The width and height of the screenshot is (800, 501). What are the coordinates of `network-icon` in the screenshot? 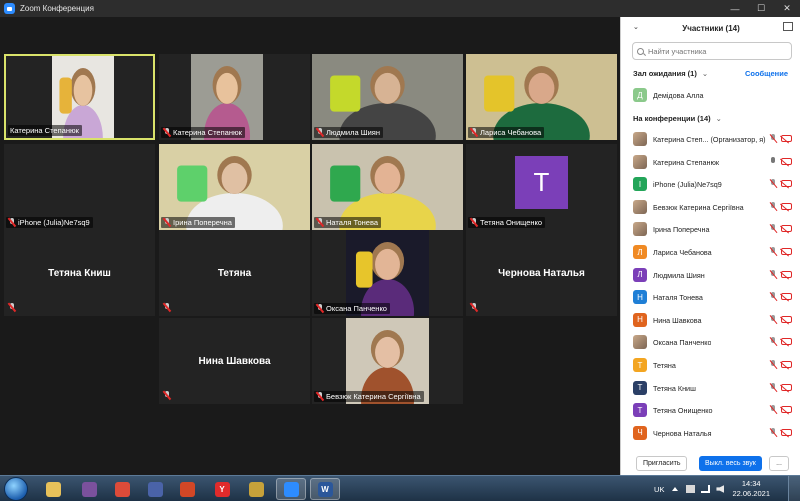 It's located at (706, 489).